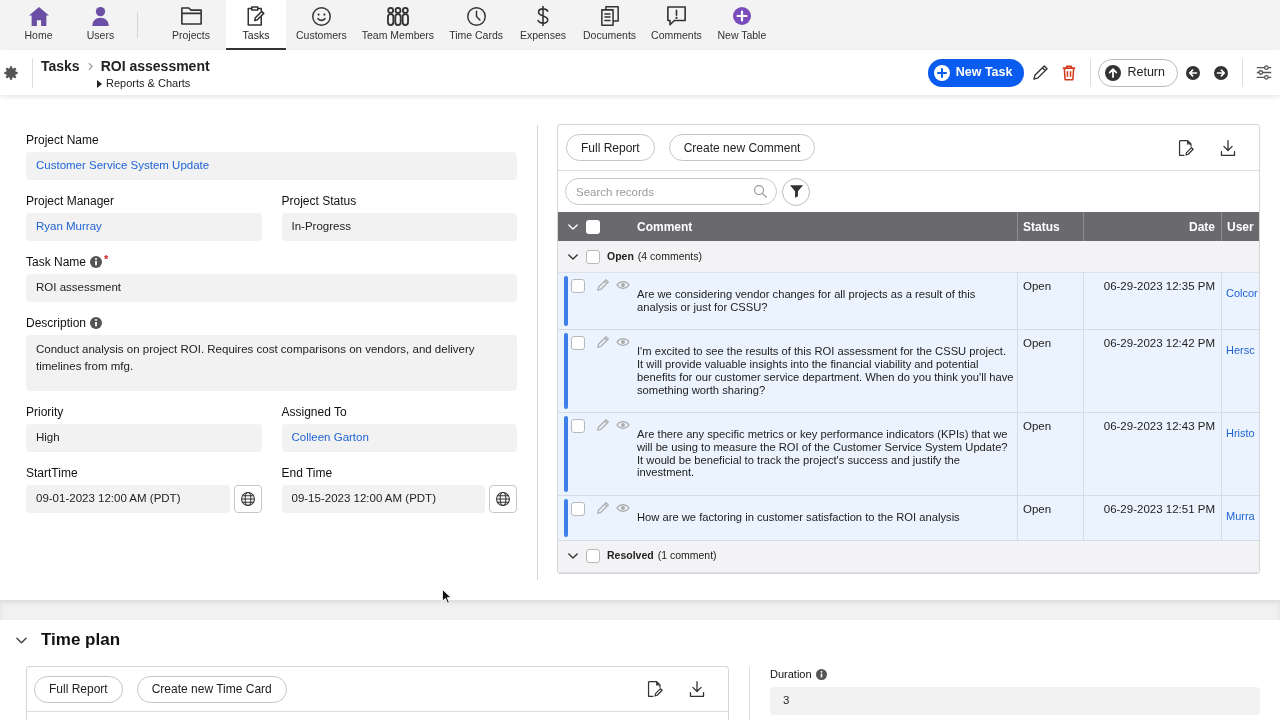 This screenshot has width=1280, height=720. What do you see at coordinates (11, 72) in the screenshot?
I see `settings-icon` at bounding box center [11, 72].